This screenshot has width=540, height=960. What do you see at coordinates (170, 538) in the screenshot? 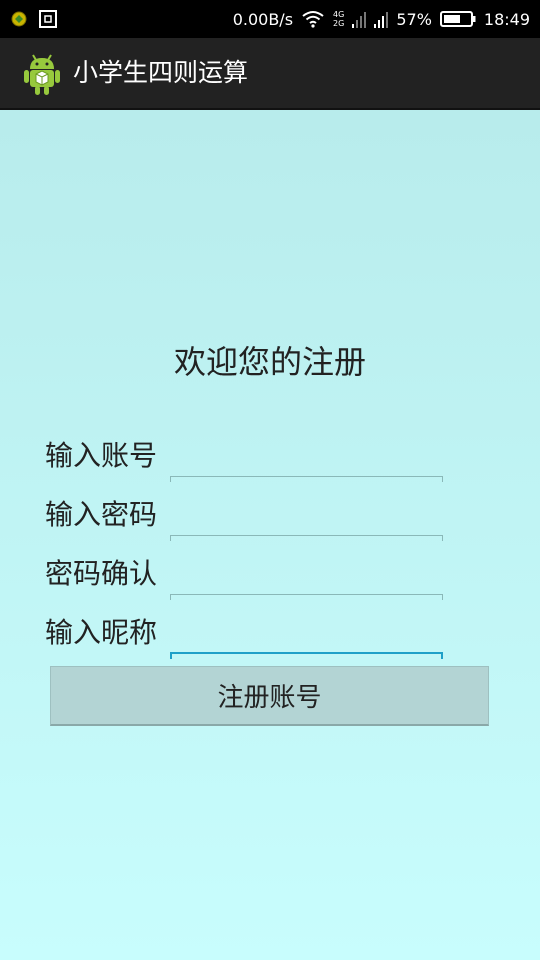
I see `password-input-tick-left` at bounding box center [170, 538].